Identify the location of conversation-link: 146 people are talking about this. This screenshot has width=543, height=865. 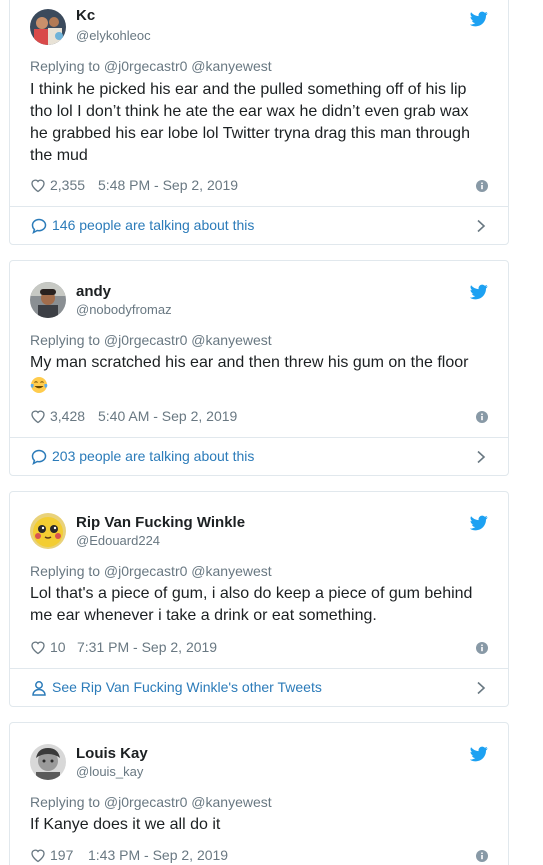
(259, 226).